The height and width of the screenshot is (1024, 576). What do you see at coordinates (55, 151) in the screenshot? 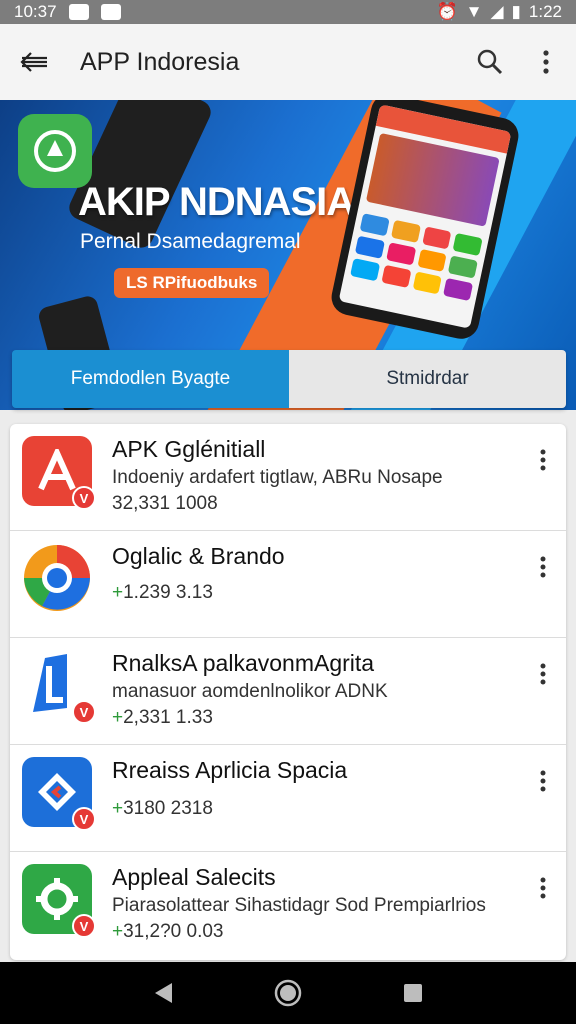
I see `brand-logo-icon` at bounding box center [55, 151].